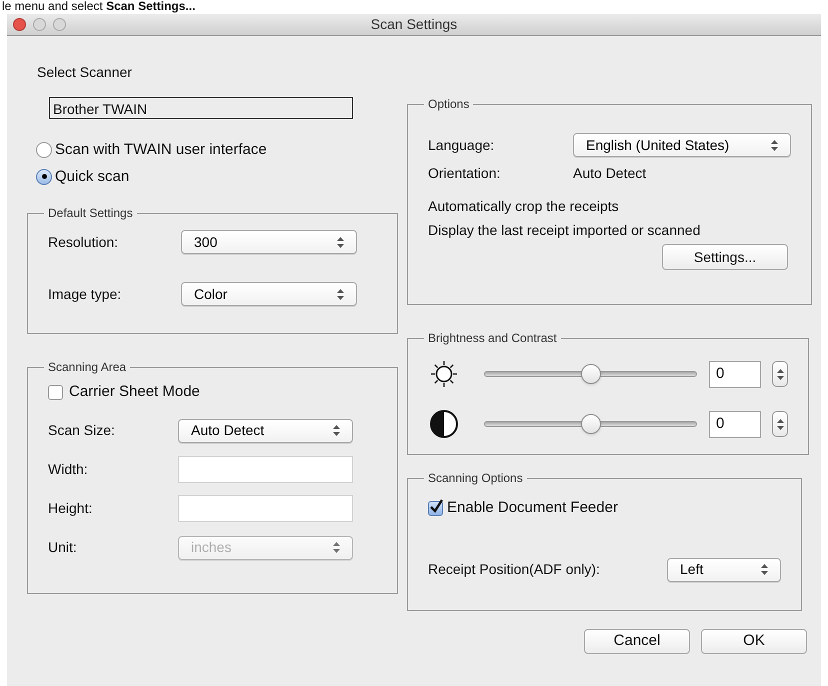 The image size is (828, 686). What do you see at coordinates (444, 424) in the screenshot?
I see `contrast-icon` at bounding box center [444, 424].